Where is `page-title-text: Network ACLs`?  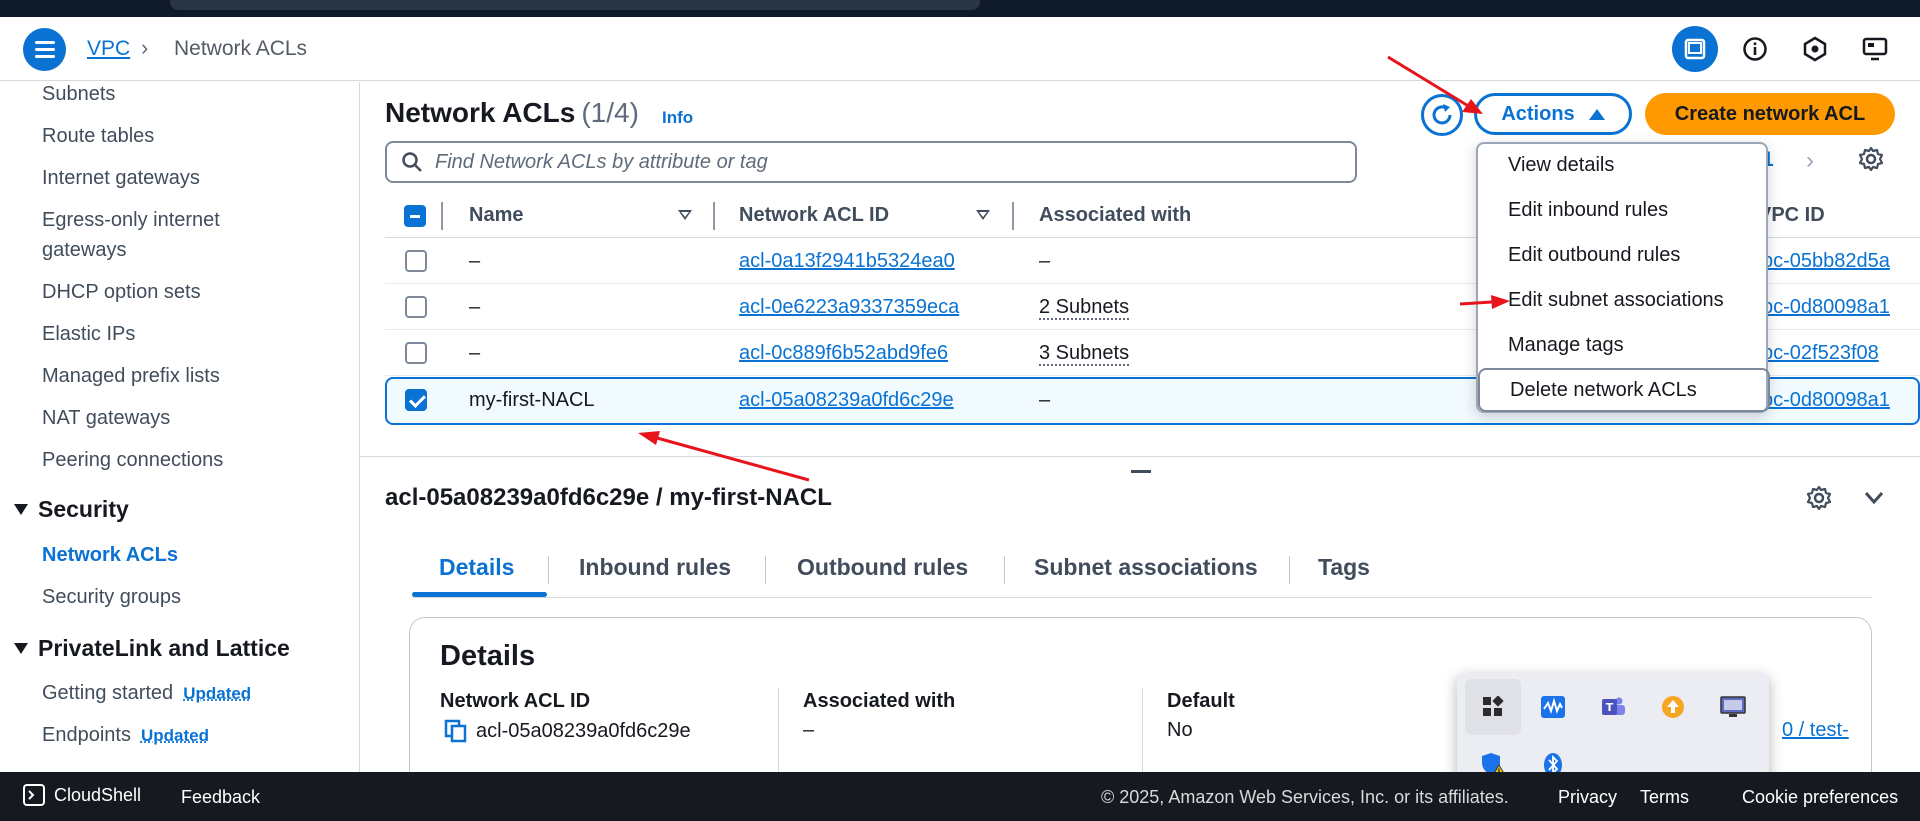
page-title-text: Network ACLs is located at coordinates (480, 112).